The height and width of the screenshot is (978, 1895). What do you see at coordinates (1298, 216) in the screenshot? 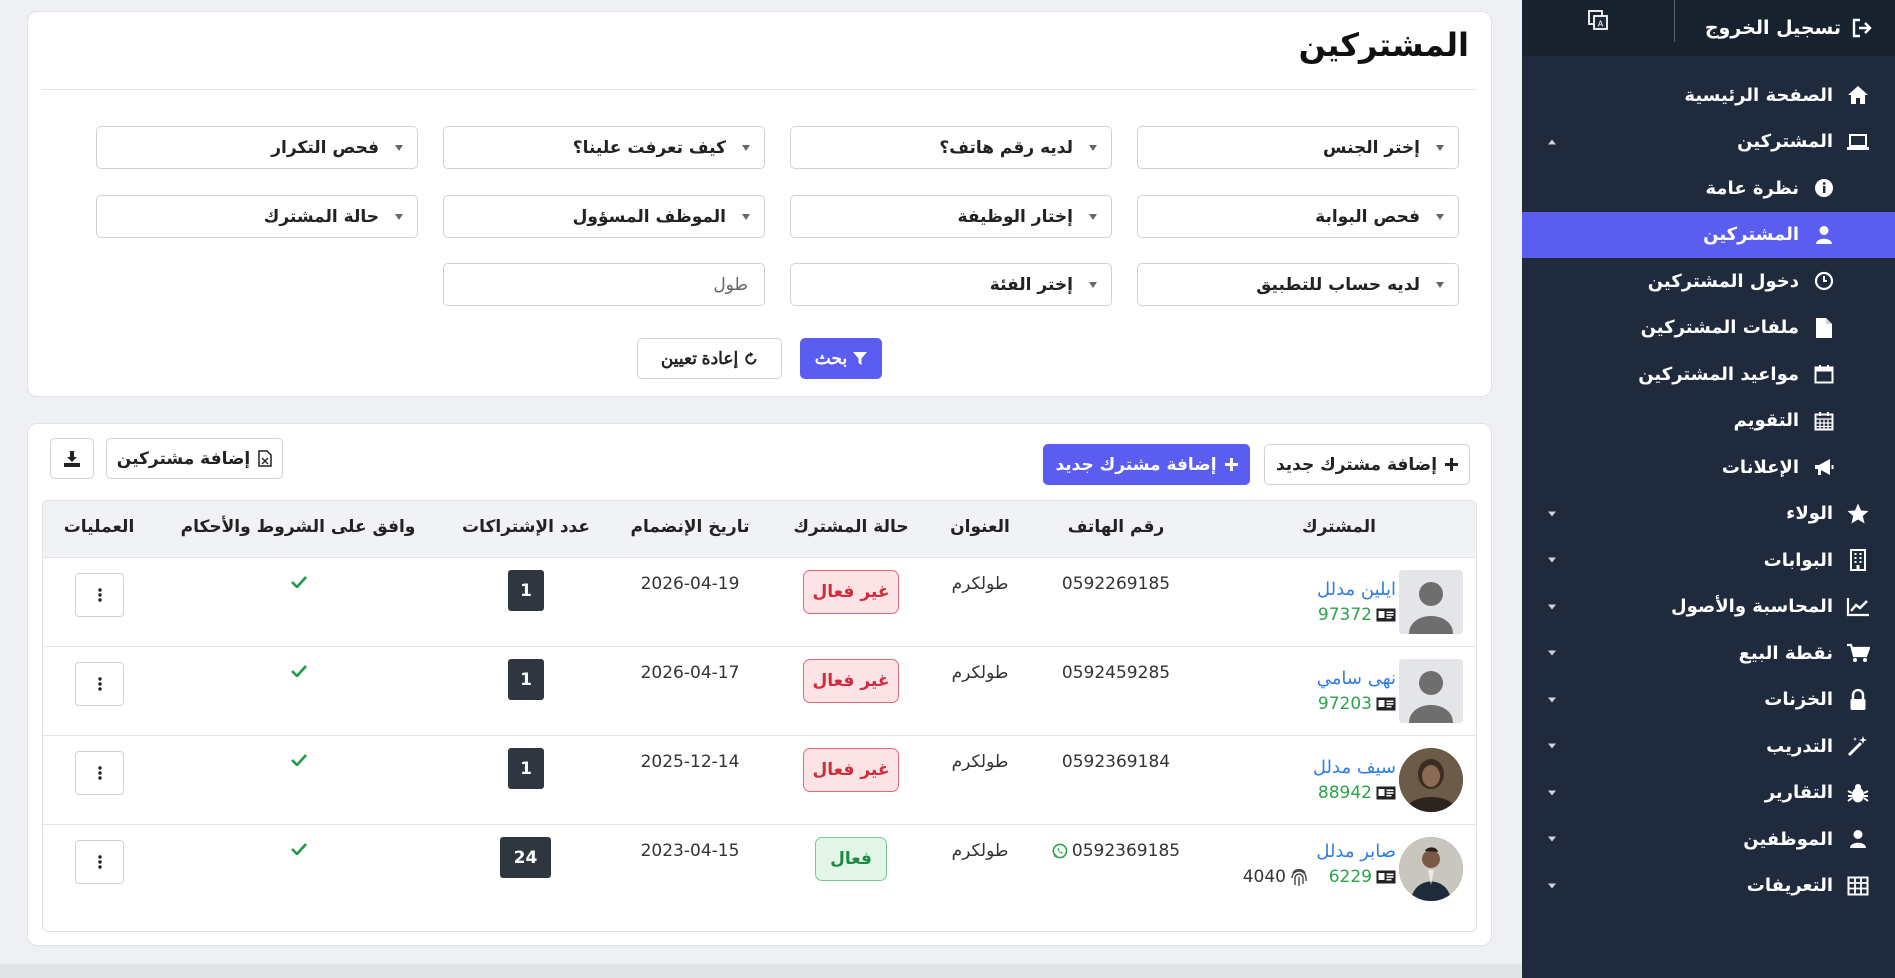
I see `gate-check-select: فحص البوابة` at bounding box center [1298, 216].